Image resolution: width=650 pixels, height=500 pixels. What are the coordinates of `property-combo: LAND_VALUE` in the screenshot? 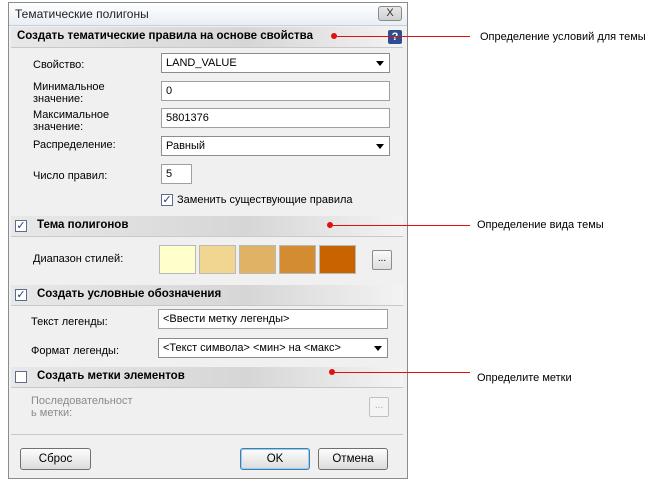 It's located at (275, 63).